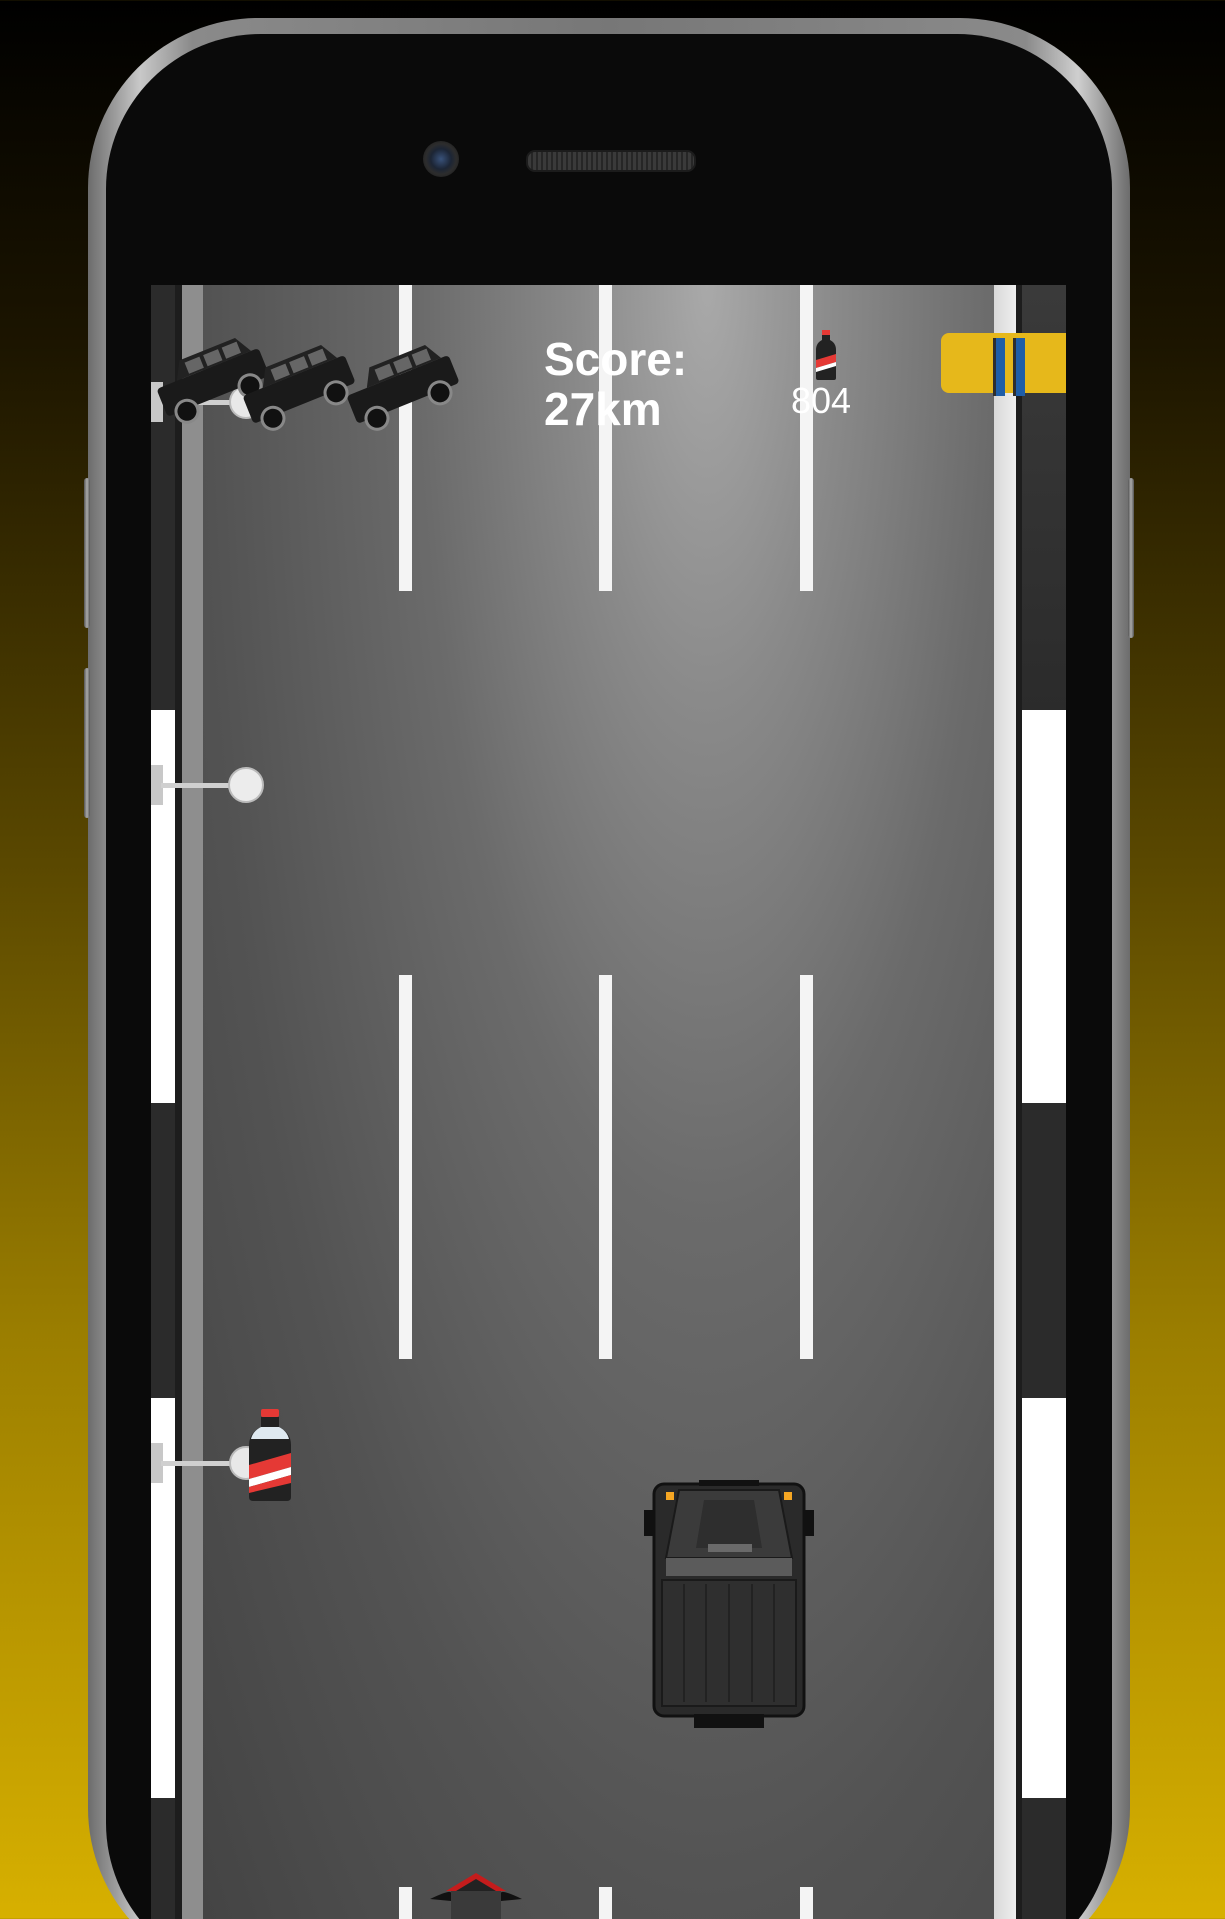  Describe the element at coordinates (616, 359) in the screenshot. I see `score-label: Score:` at that location.